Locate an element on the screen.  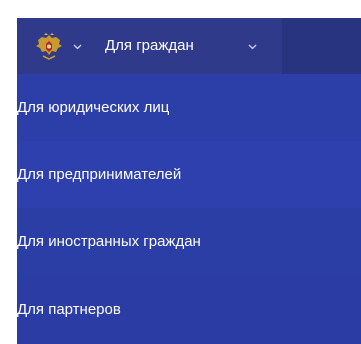
audience-selector: Для граждан is located at coordinates (149, 46).